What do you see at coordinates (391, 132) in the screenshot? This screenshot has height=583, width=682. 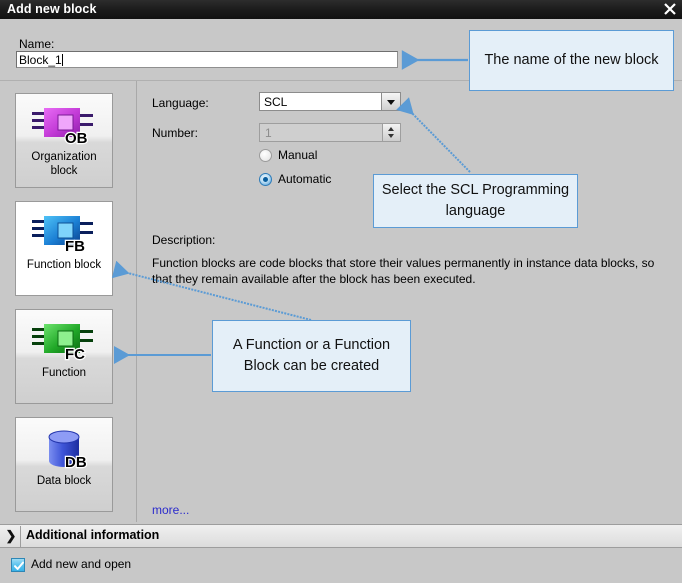 I see `stepper-arrows-icon` at bounding box center [391, 132].